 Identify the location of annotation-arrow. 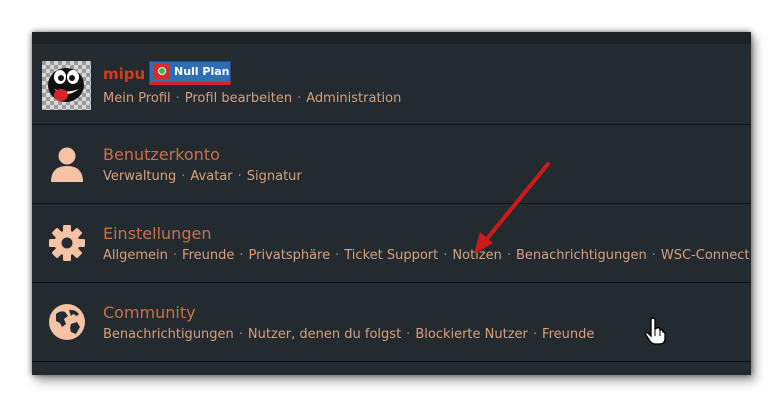
(512, 208).